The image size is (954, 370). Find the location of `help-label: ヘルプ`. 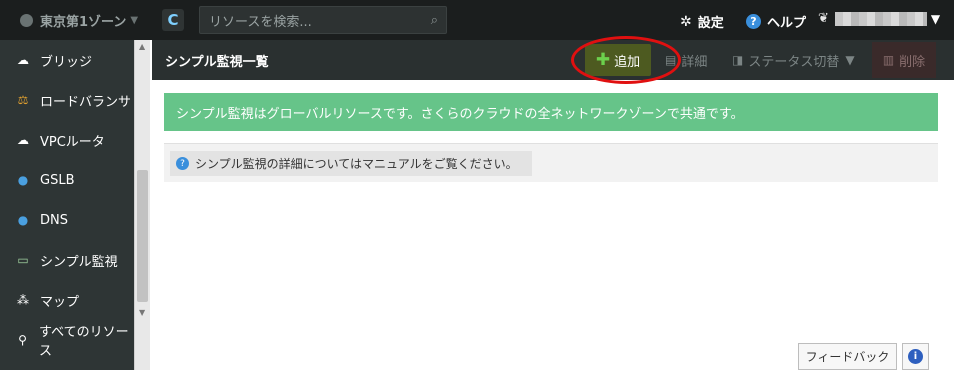

help-label: ヘルプ is located at coordinates (787, 23).